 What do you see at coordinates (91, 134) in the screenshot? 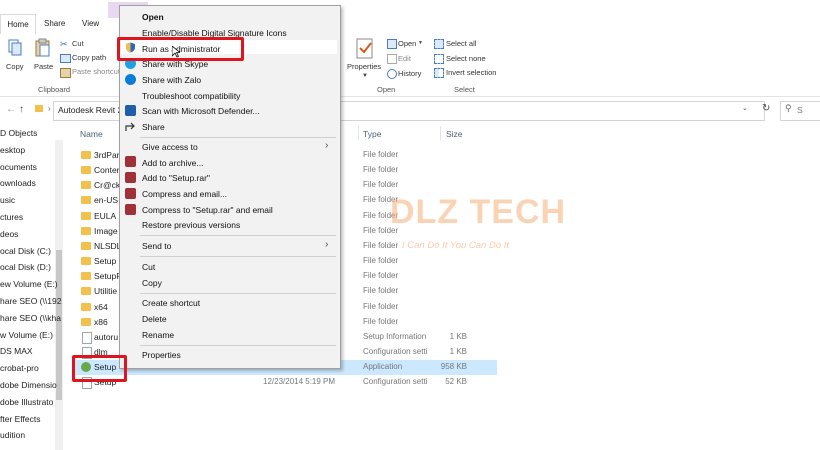
I see `column-header-name: Name` at bounding box center [91, 134].